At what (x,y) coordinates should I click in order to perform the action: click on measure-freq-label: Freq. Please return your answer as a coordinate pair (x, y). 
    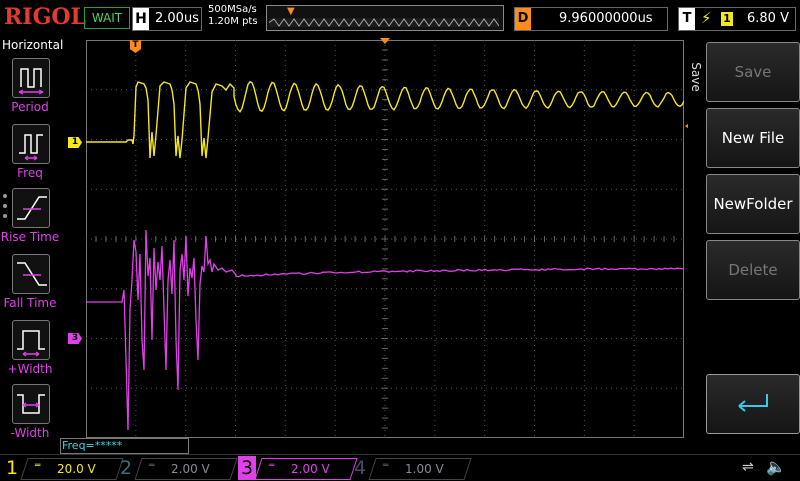
    Looking at the image, I should click on (30, 173).